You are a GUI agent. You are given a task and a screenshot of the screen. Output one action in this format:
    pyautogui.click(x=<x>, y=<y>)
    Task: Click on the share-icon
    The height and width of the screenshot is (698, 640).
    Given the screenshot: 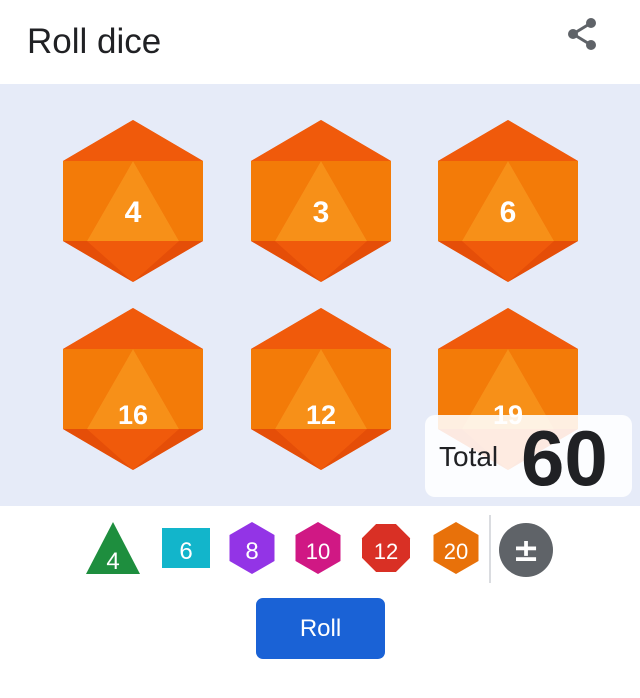 What is the action you would take?
    pyautogui.click(x=582, y=34)
    